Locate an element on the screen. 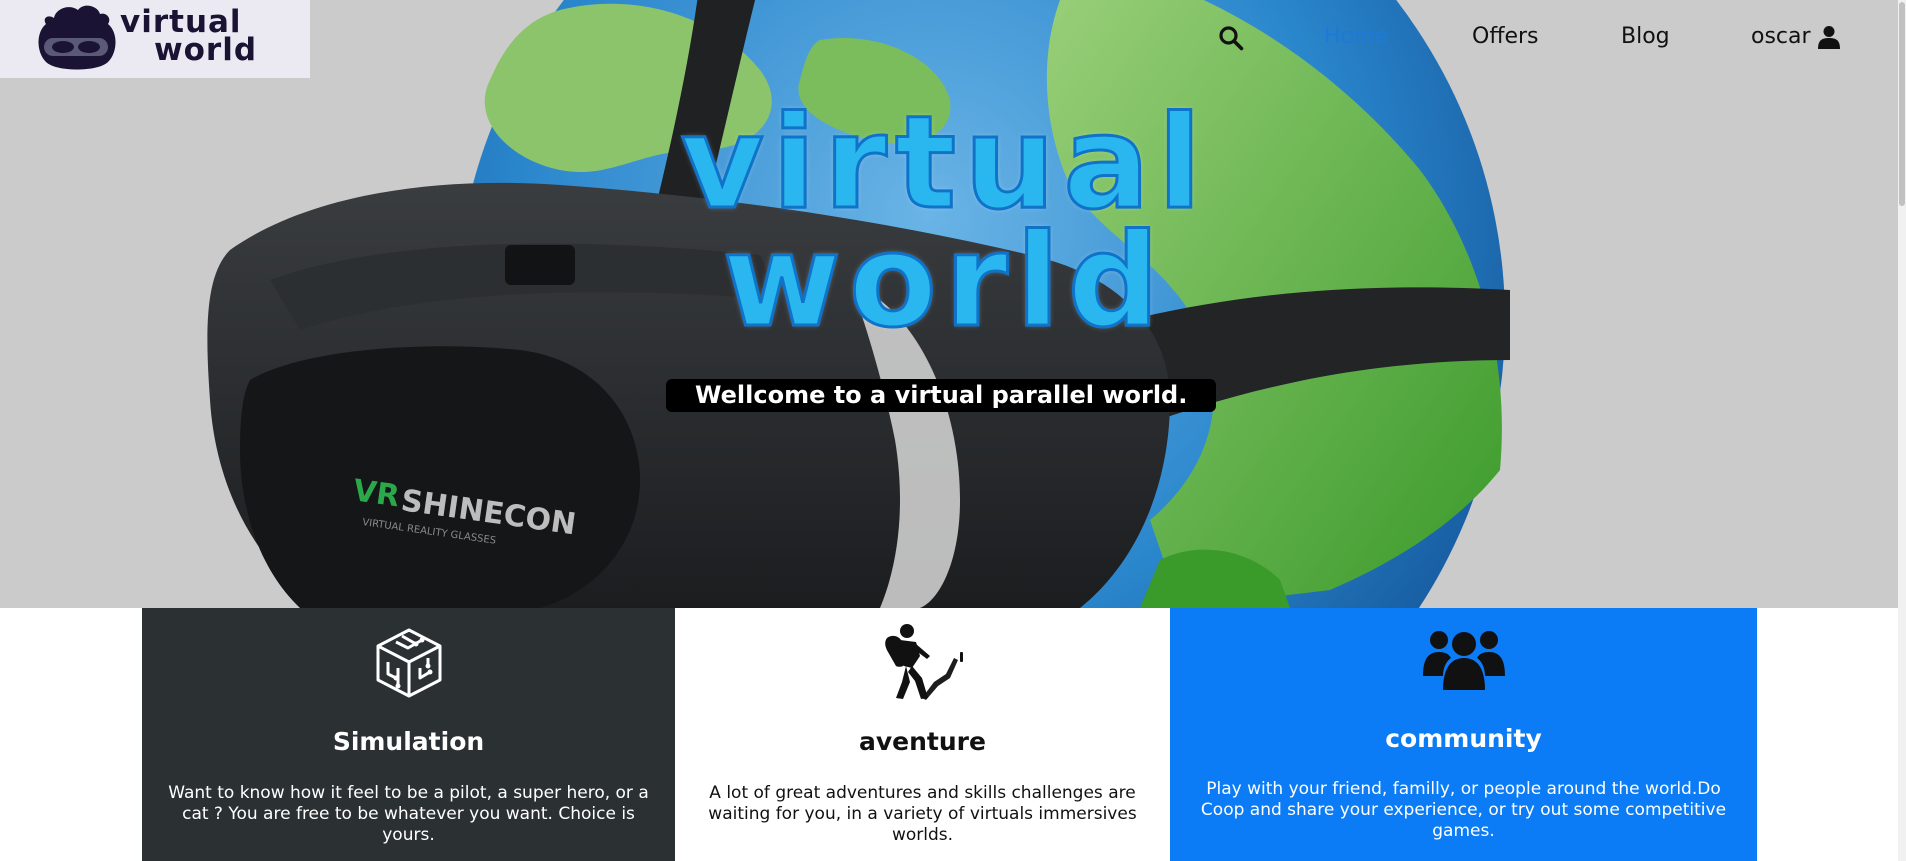 This screenshot has height=861, width=1906. nav-offers: Offers is located at coordinates (1505, 37).